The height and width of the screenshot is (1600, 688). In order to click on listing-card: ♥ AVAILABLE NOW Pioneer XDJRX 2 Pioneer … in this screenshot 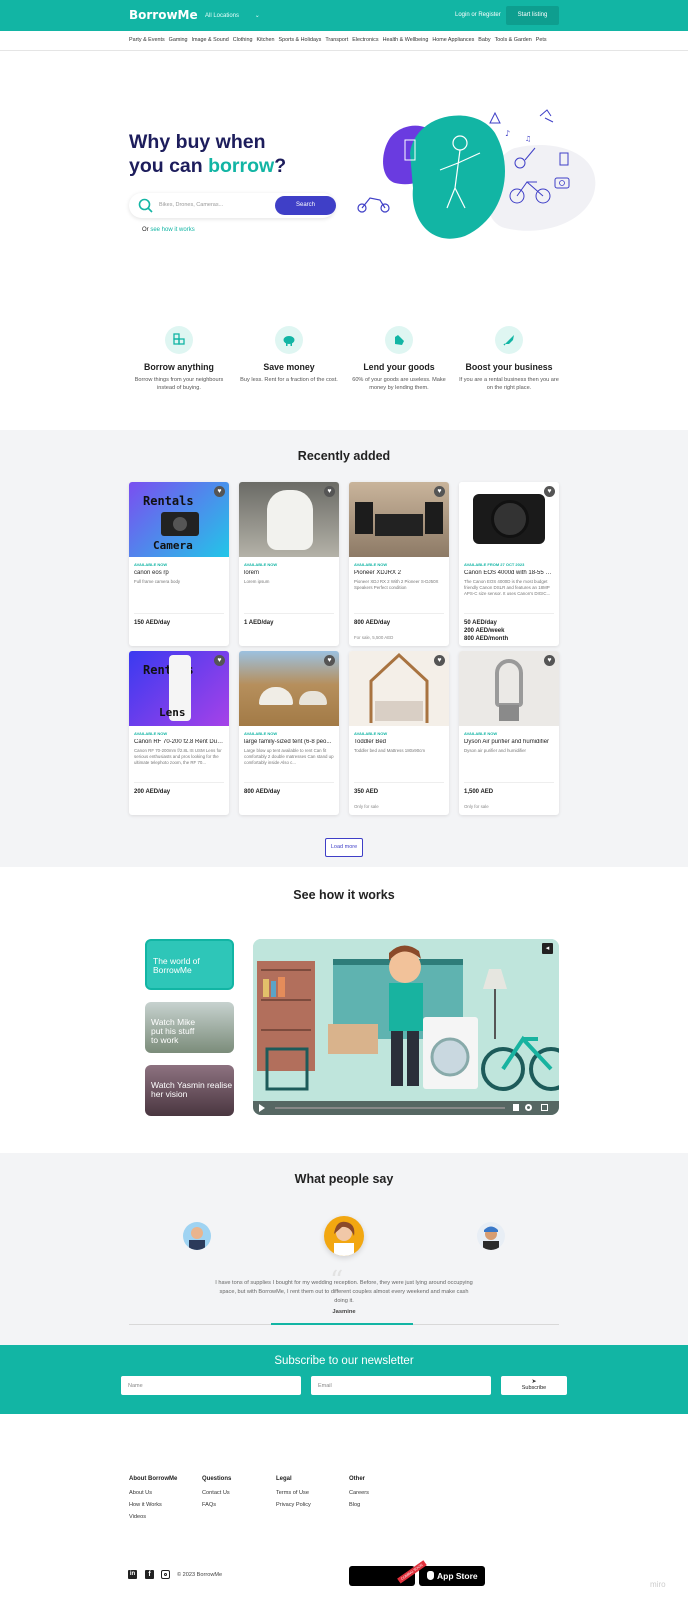, I will do `click(399, 564)`.